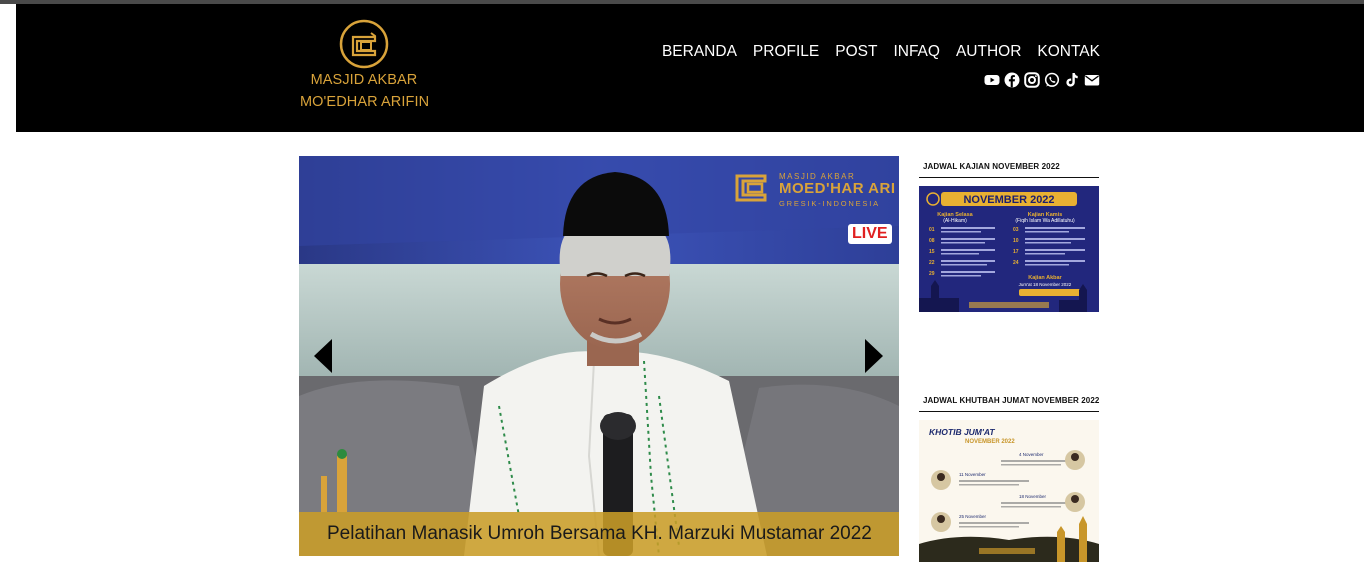  I want to click on poster2-heading2: NOVEMBER 2022, so click(990, 442).